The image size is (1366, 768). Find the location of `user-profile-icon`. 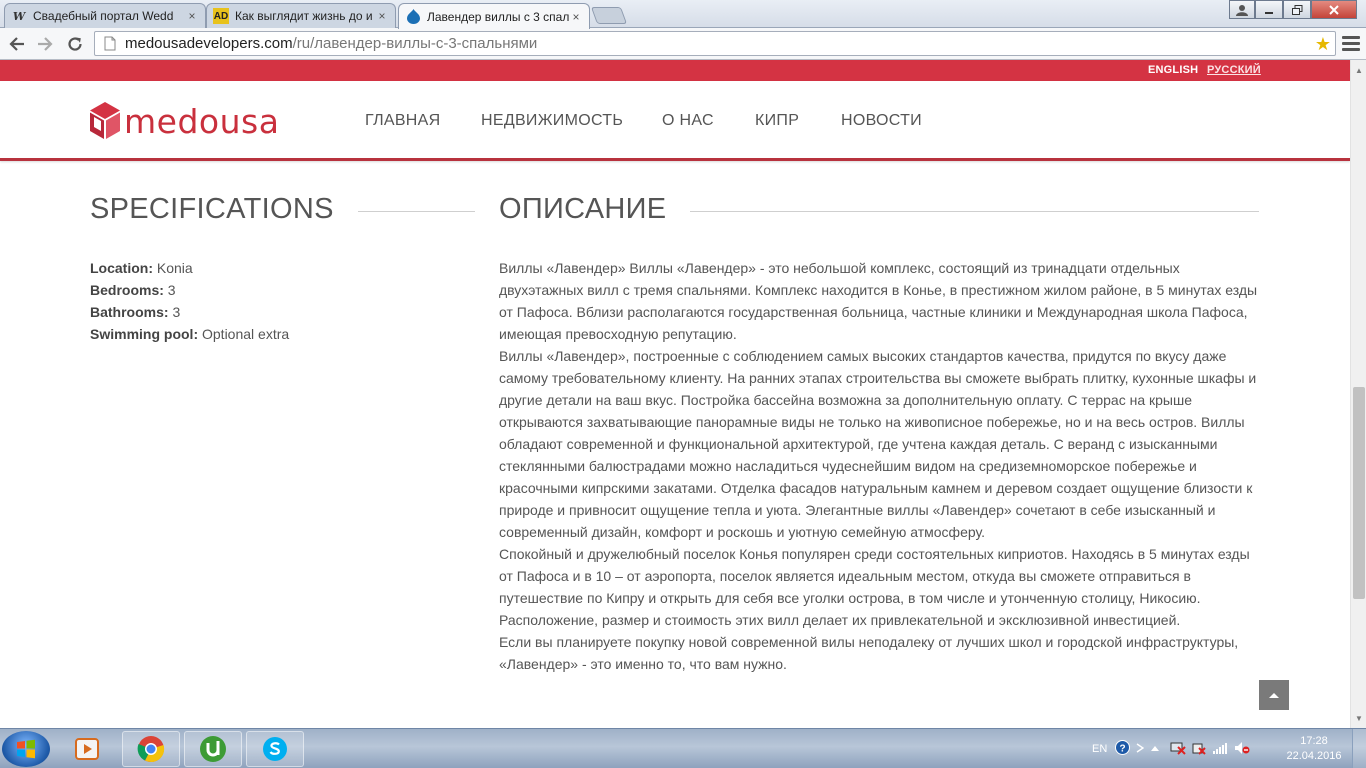

user-profile-icon is located at coordinates (1242, 9).